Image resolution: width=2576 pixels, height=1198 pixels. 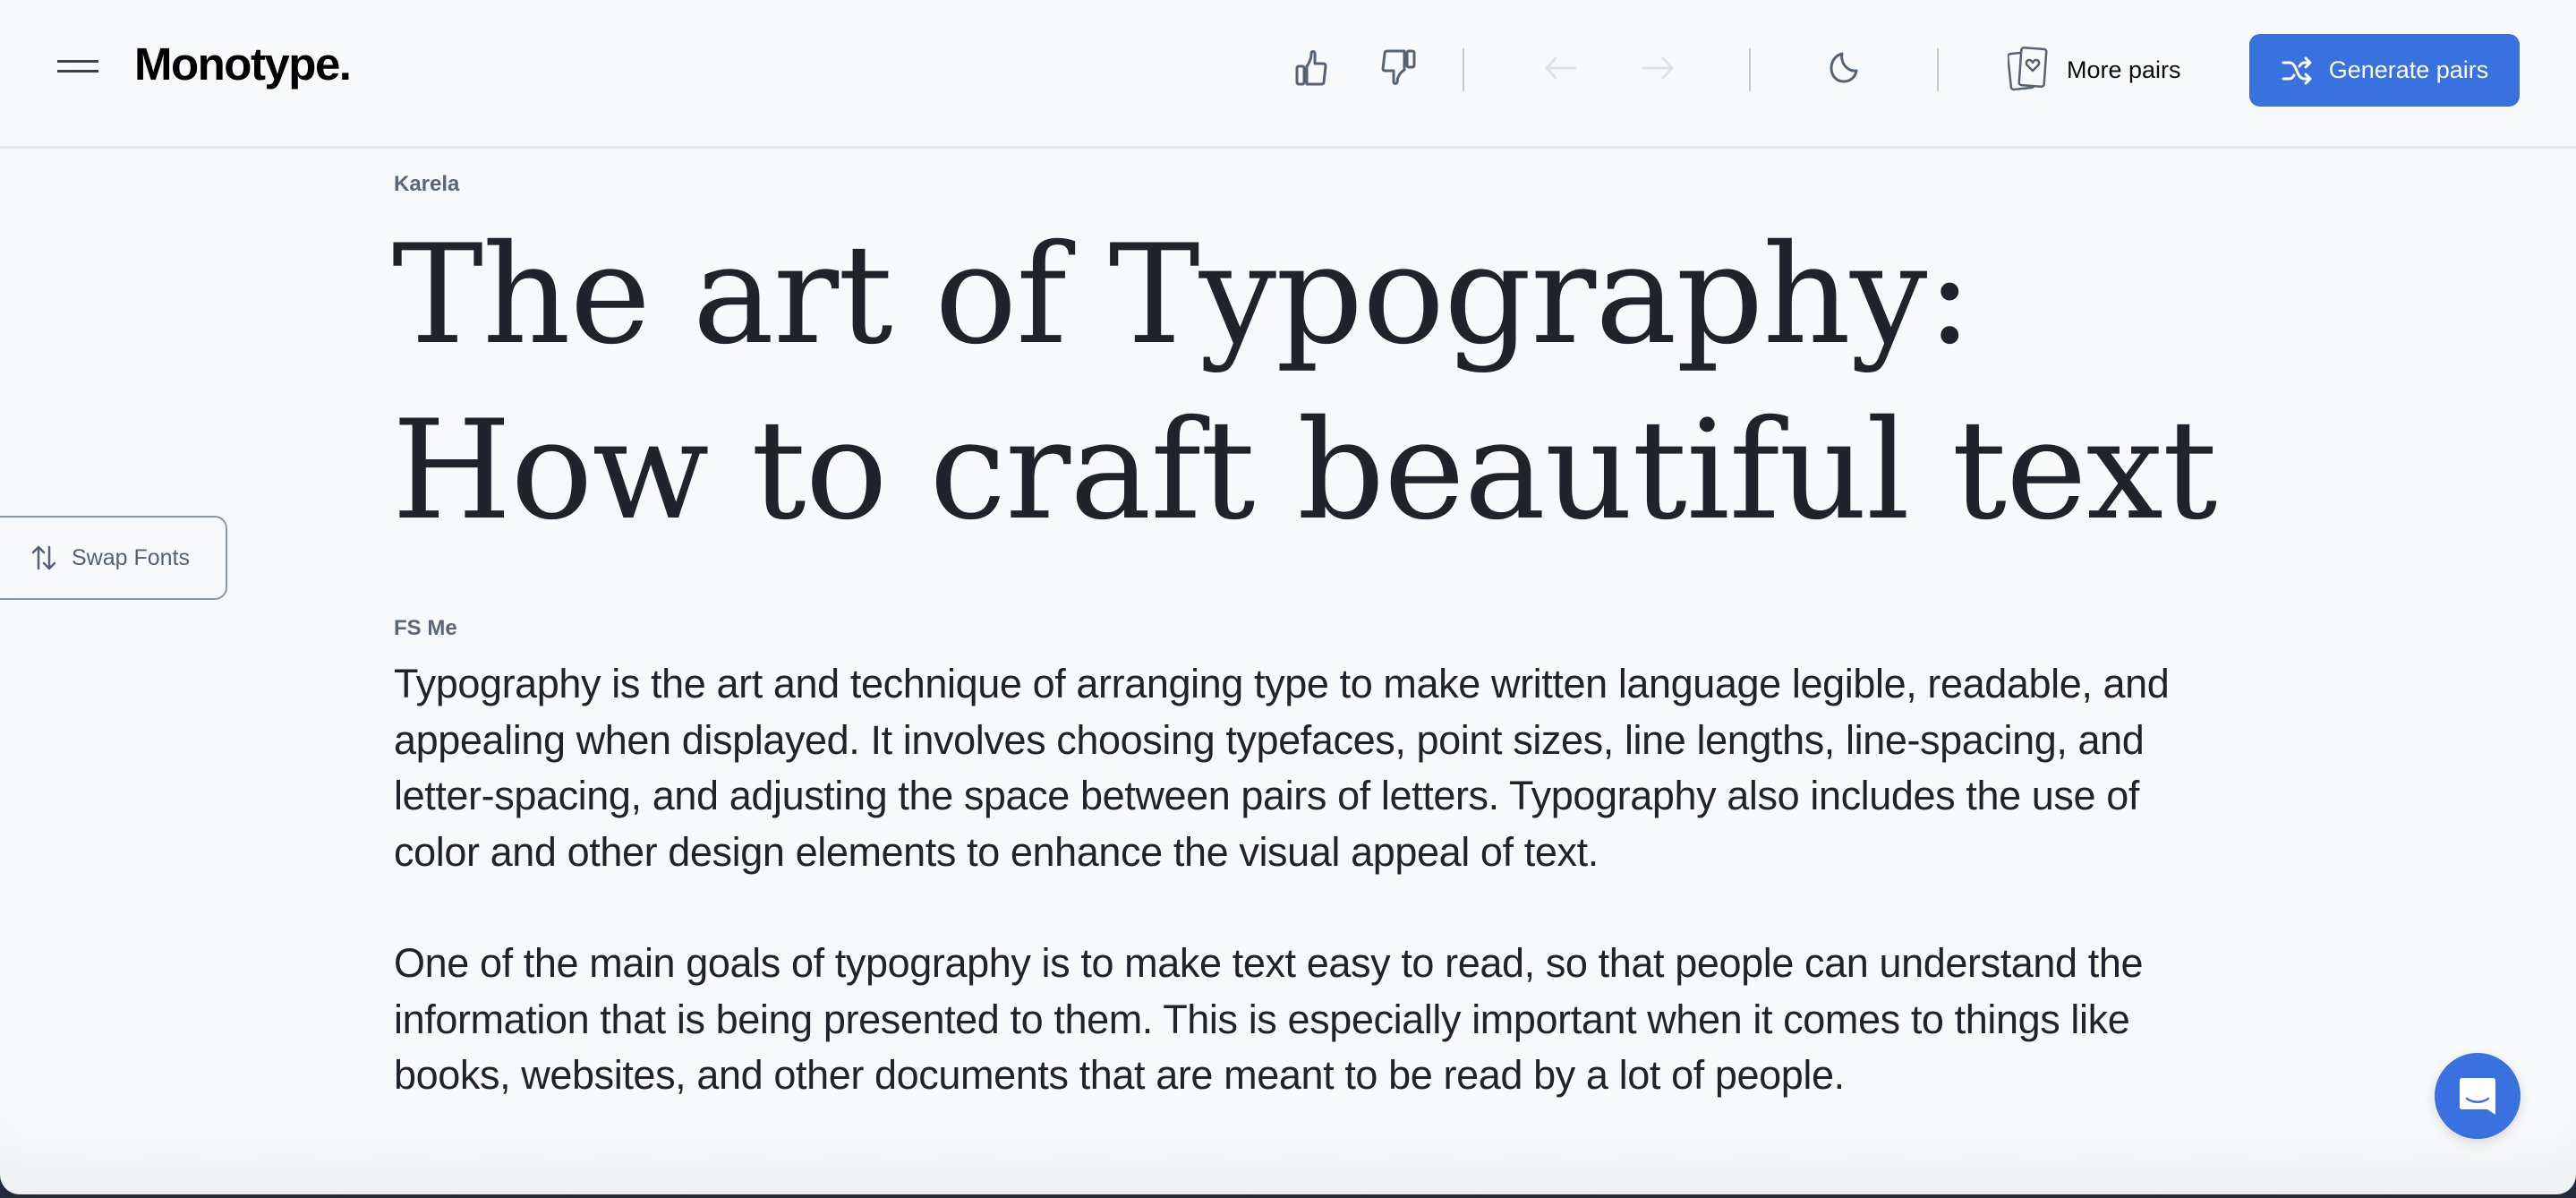 What do you see at coordinates (1311, 68) in the screenshot?
I see `thumbs-up-icon` at bounding box center [1311, 68].